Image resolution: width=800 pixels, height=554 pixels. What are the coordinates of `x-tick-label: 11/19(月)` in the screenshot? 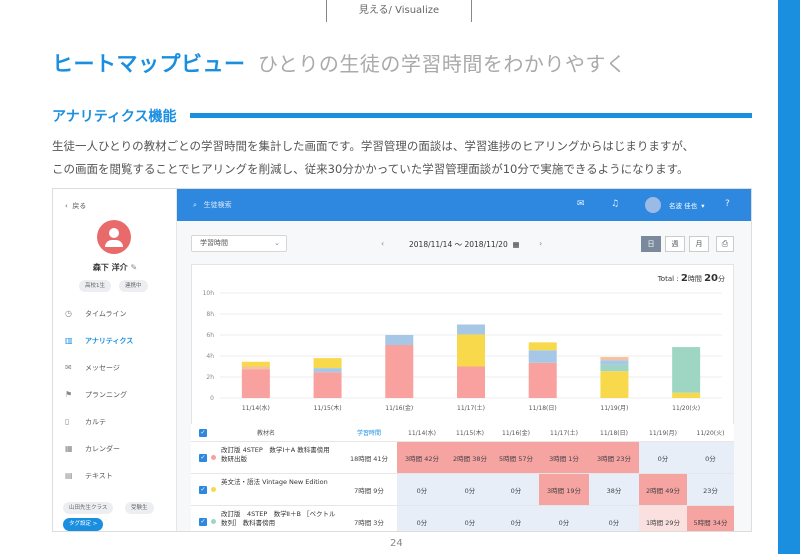 It's located at (614, 408).